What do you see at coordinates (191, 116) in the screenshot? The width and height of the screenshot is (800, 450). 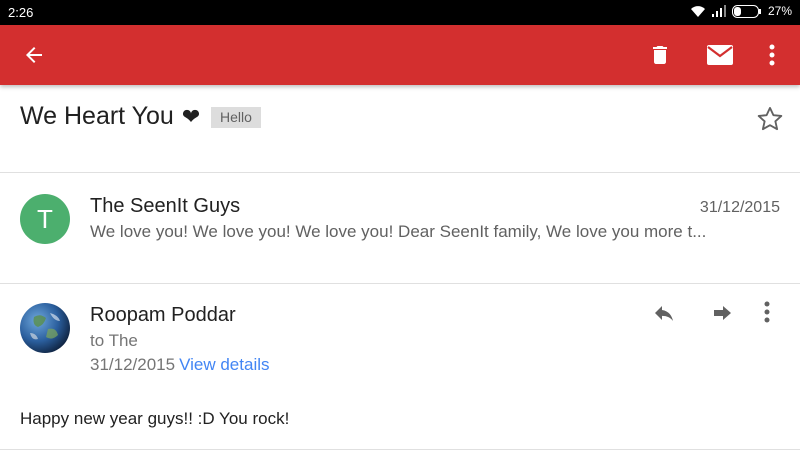 I see `heart-icon: ❤` at bounding box center [191, 116].